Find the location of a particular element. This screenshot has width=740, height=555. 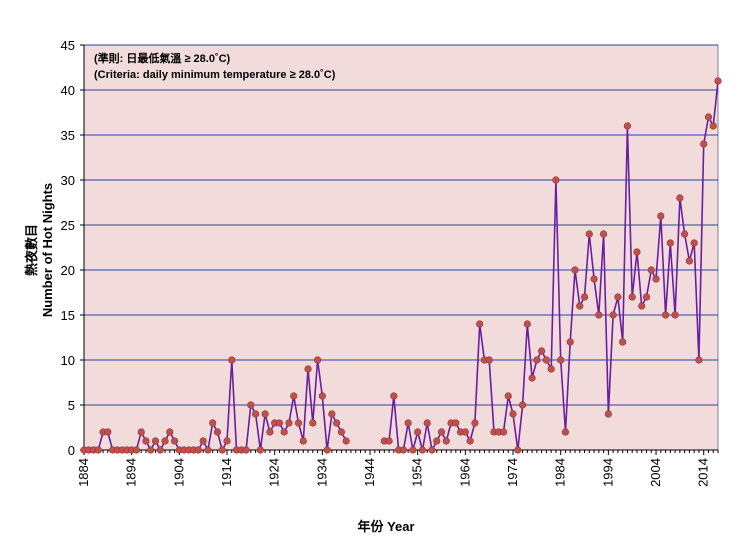

x-tick-label-1994: 1994 is located at coordinates (607, 472).